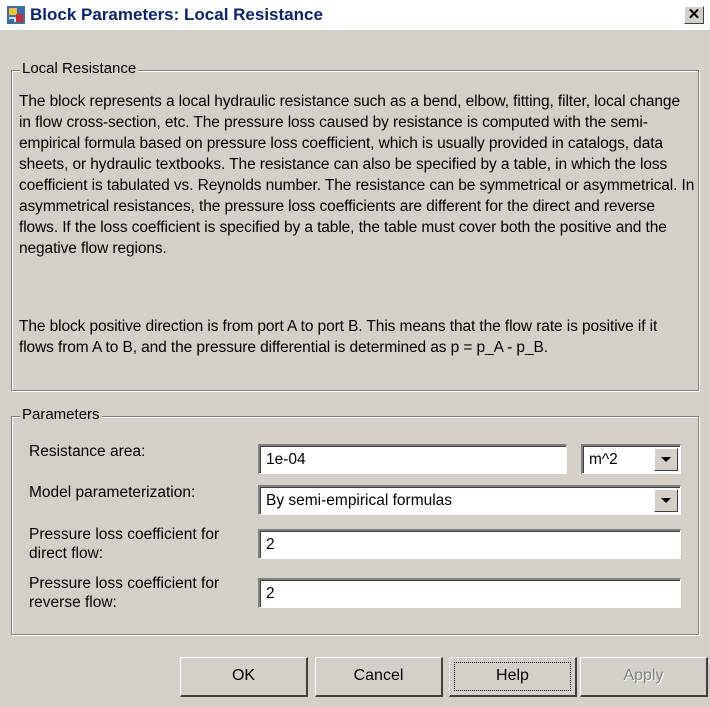 The image size is (710, 707). I want to click on model-parameterization-value: By semi-empirical formulas, so click(359, 500).